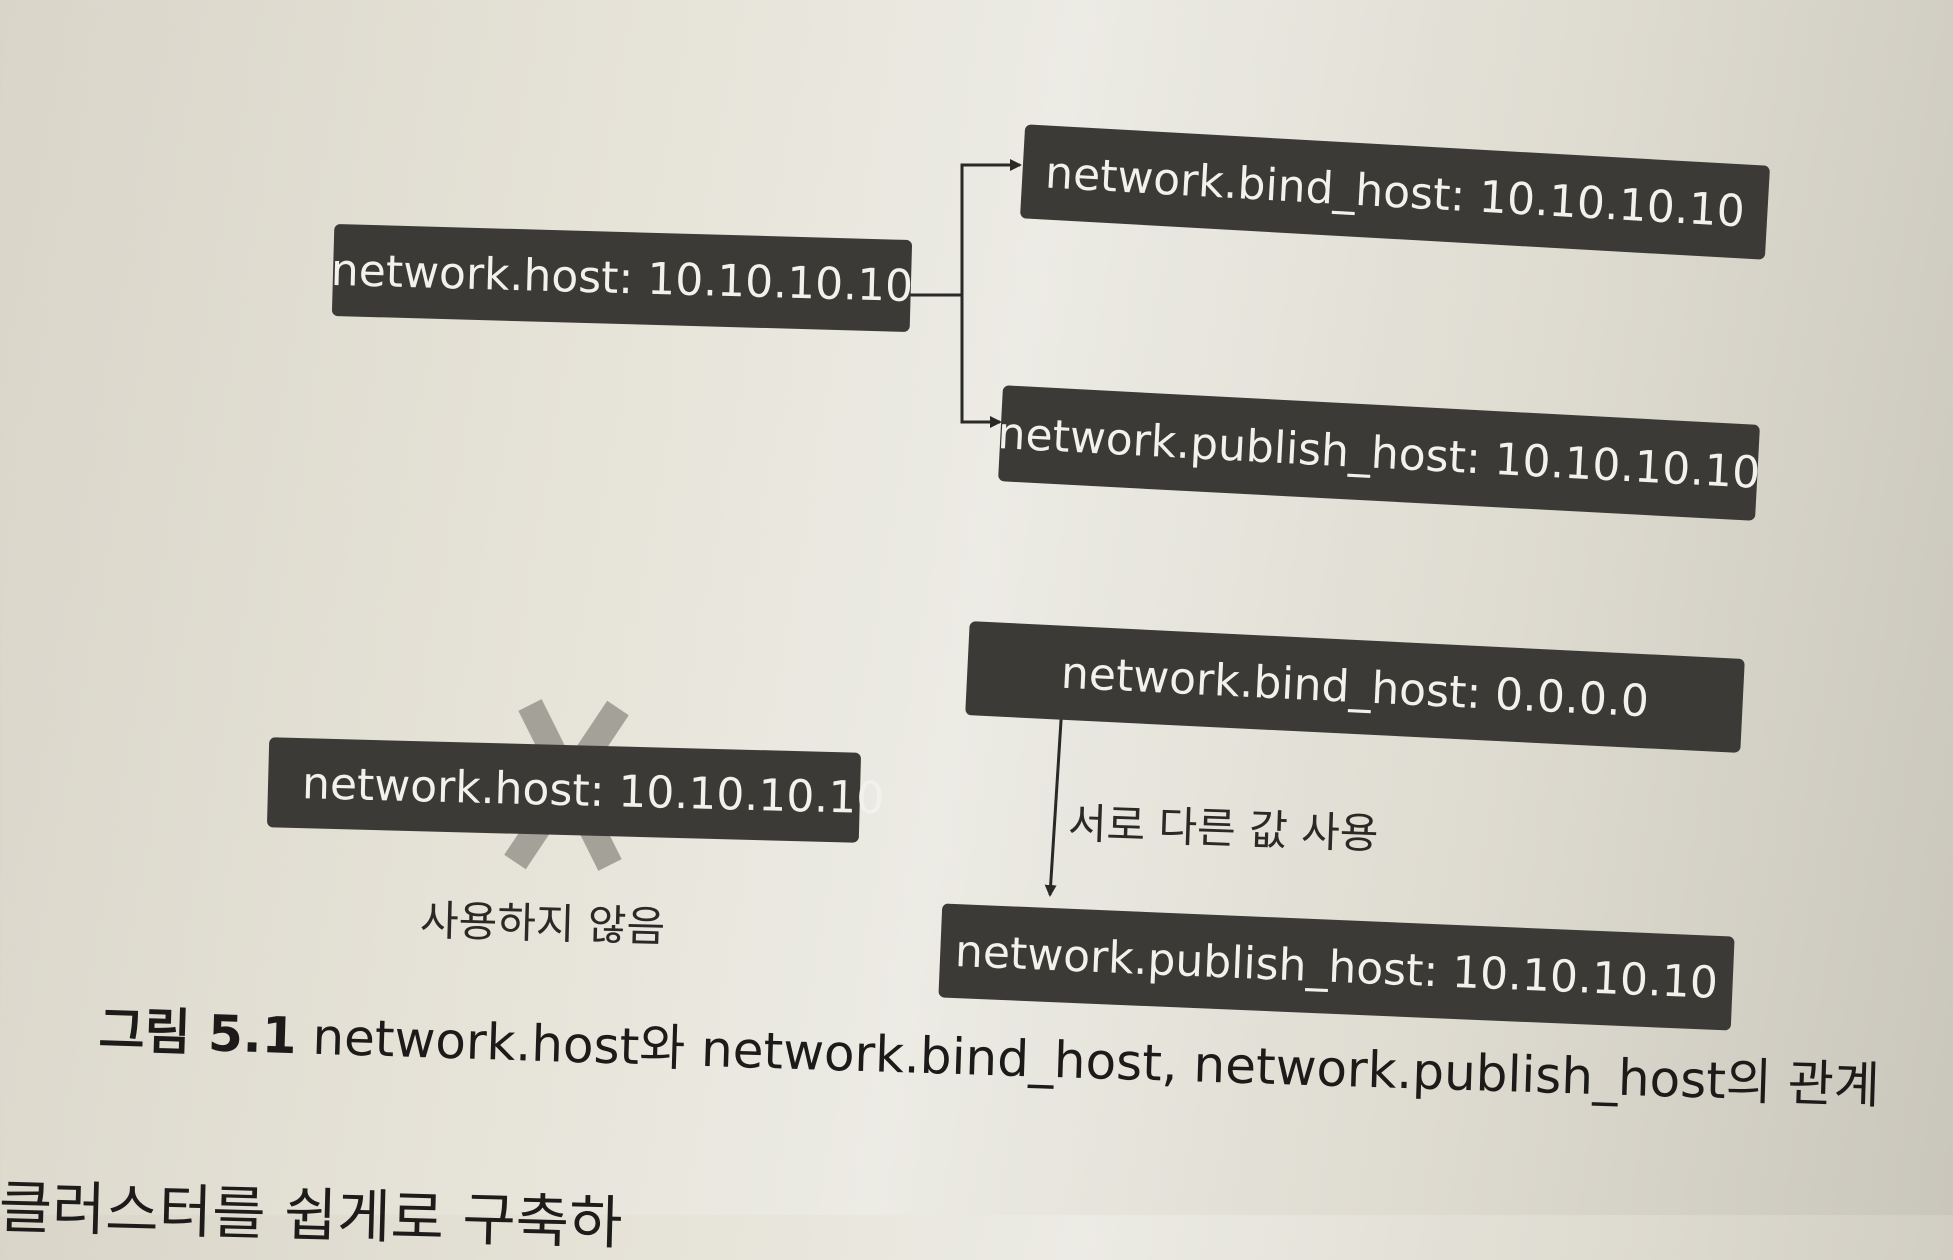  What do you see at coordinates (622, 278) in the screenshot?
I see `top-network-host-box: network.host: 10.10.10.10` at bounding box center [622, 278].